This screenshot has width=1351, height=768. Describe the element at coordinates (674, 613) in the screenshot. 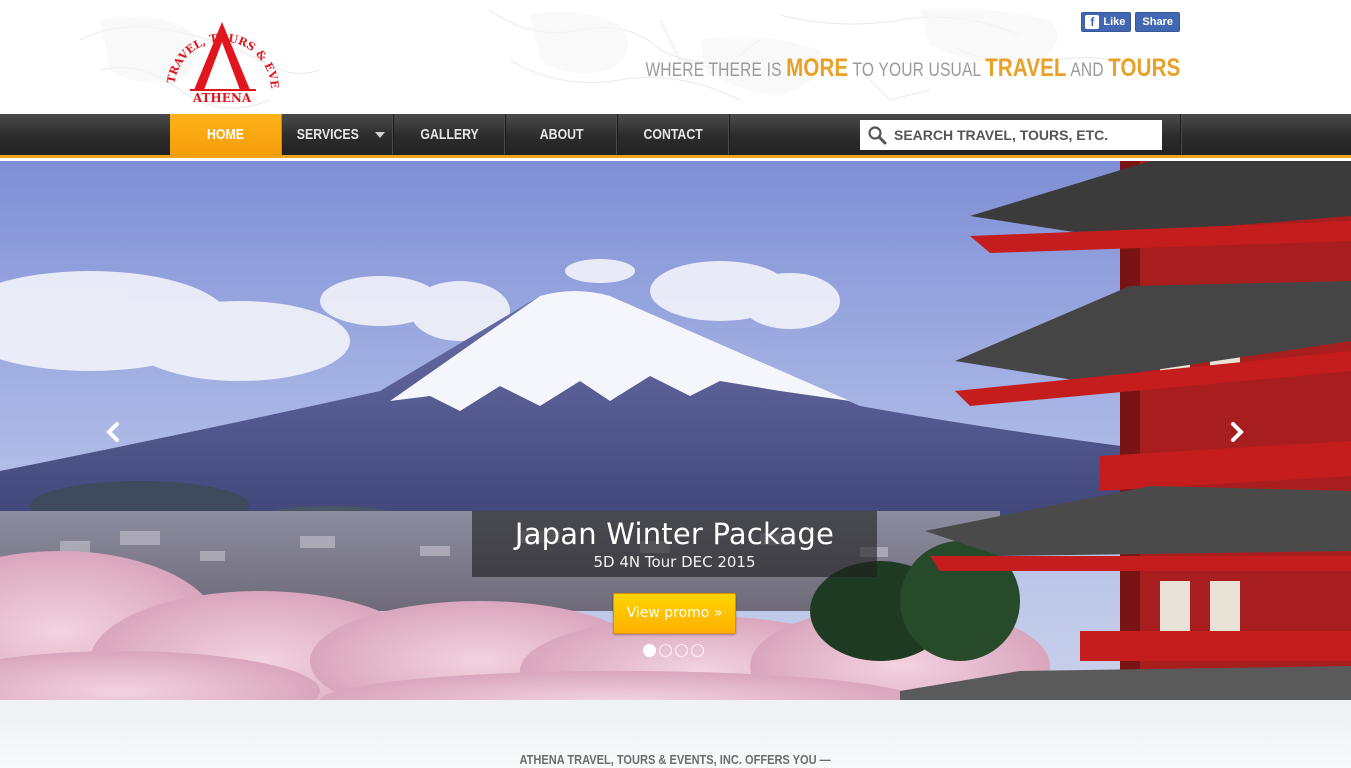

I see `view-promo-button: View promo »` at that location.